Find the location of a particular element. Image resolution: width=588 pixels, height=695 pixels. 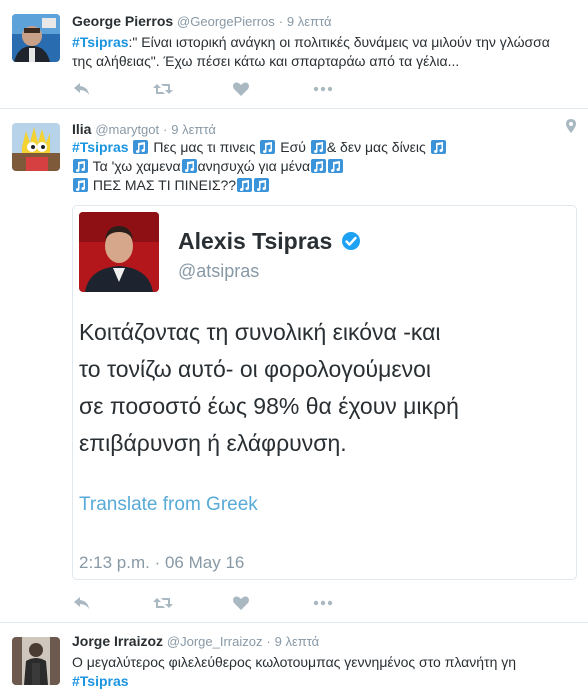

text-segment: Πες μας τι πινεις is located at coordinates (204, 147).